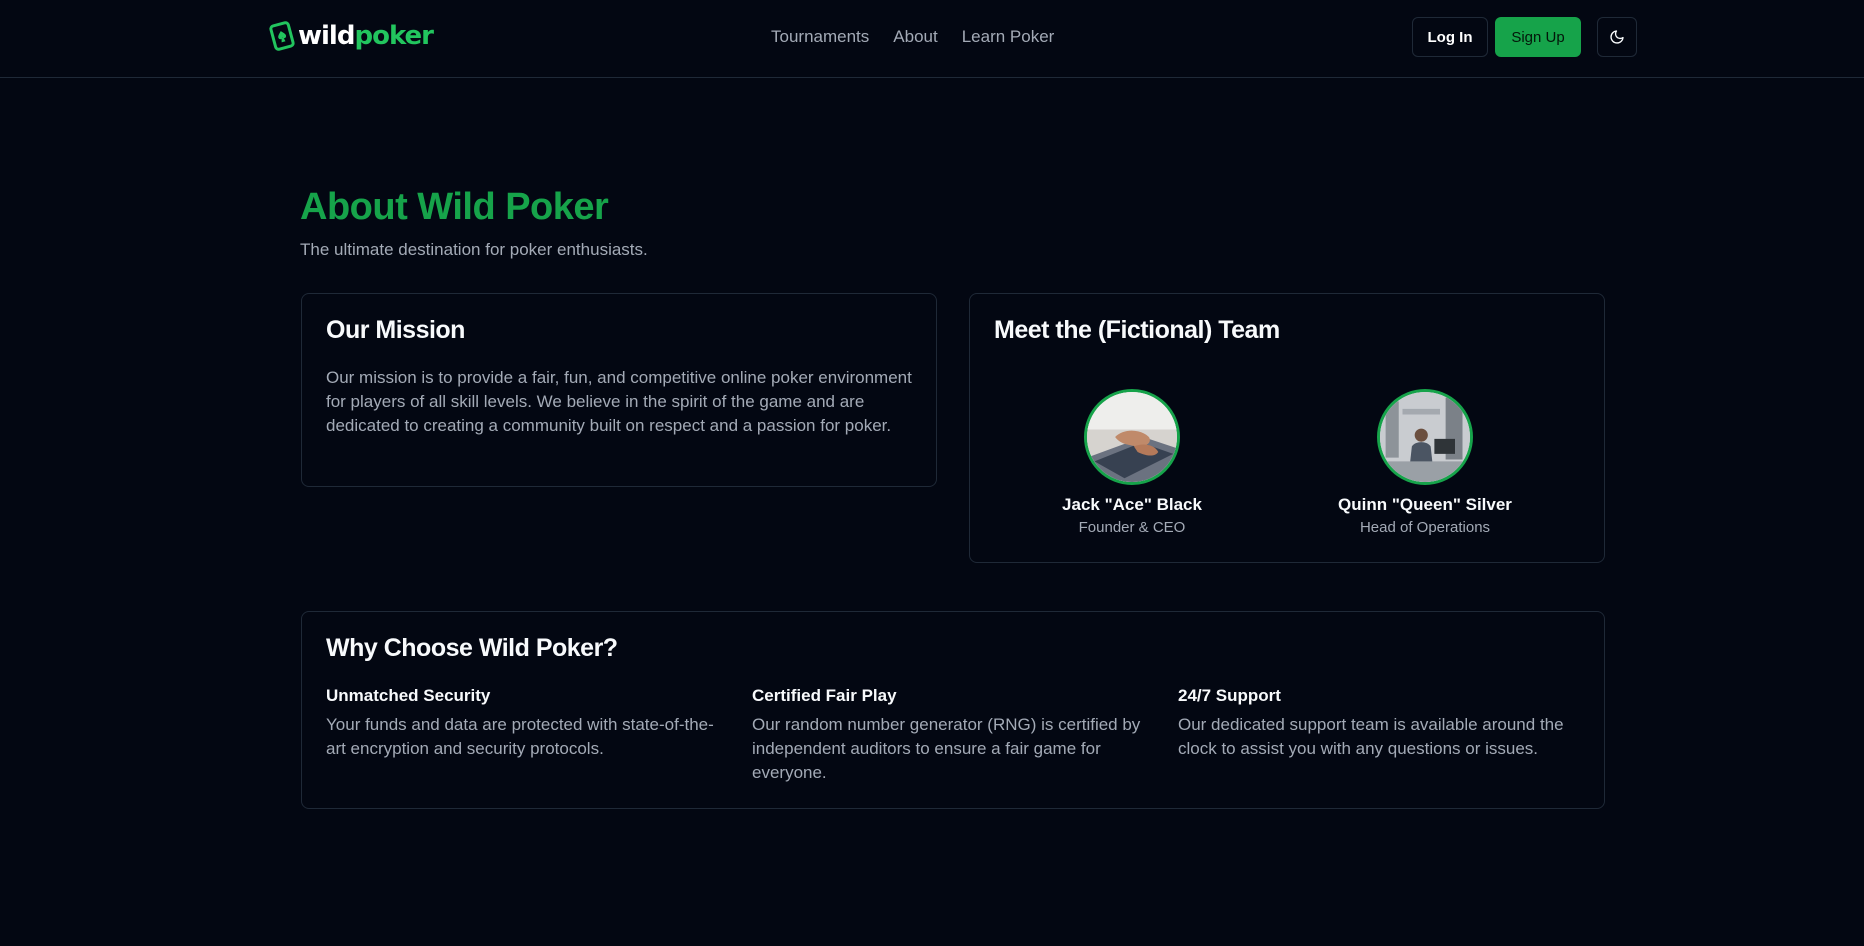 Image resolution: width=1864 pixels, height=946 pixels. I want to click on team-member: Jack "Ace" Black Founder & CEO, so click(1132, 462).